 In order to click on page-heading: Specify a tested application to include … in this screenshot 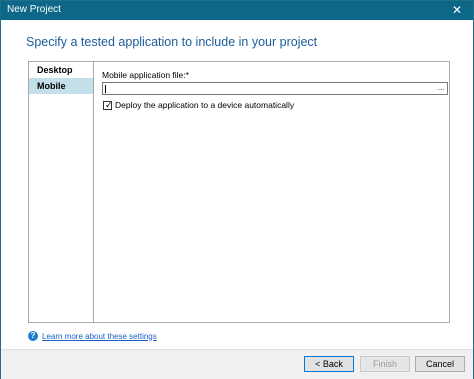, I will do `click(172, 42)`.